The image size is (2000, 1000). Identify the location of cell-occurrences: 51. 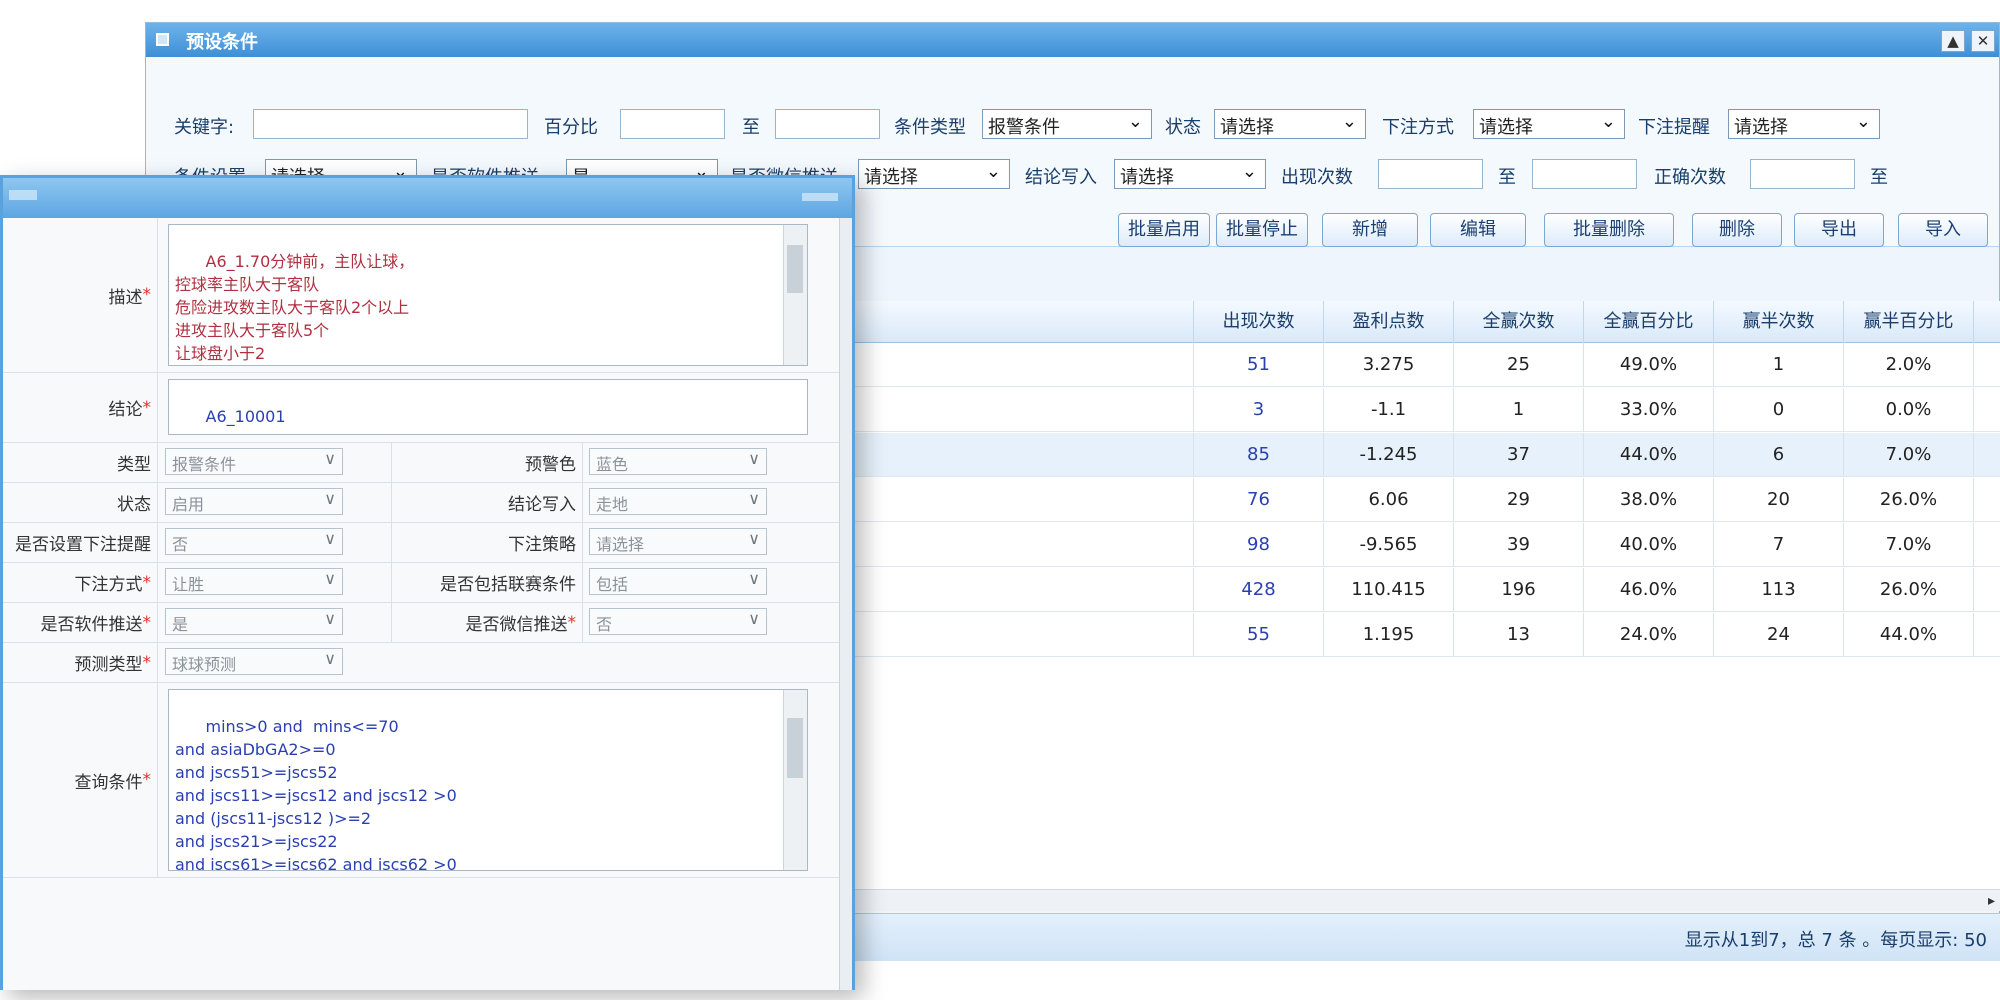
(1259, 365).